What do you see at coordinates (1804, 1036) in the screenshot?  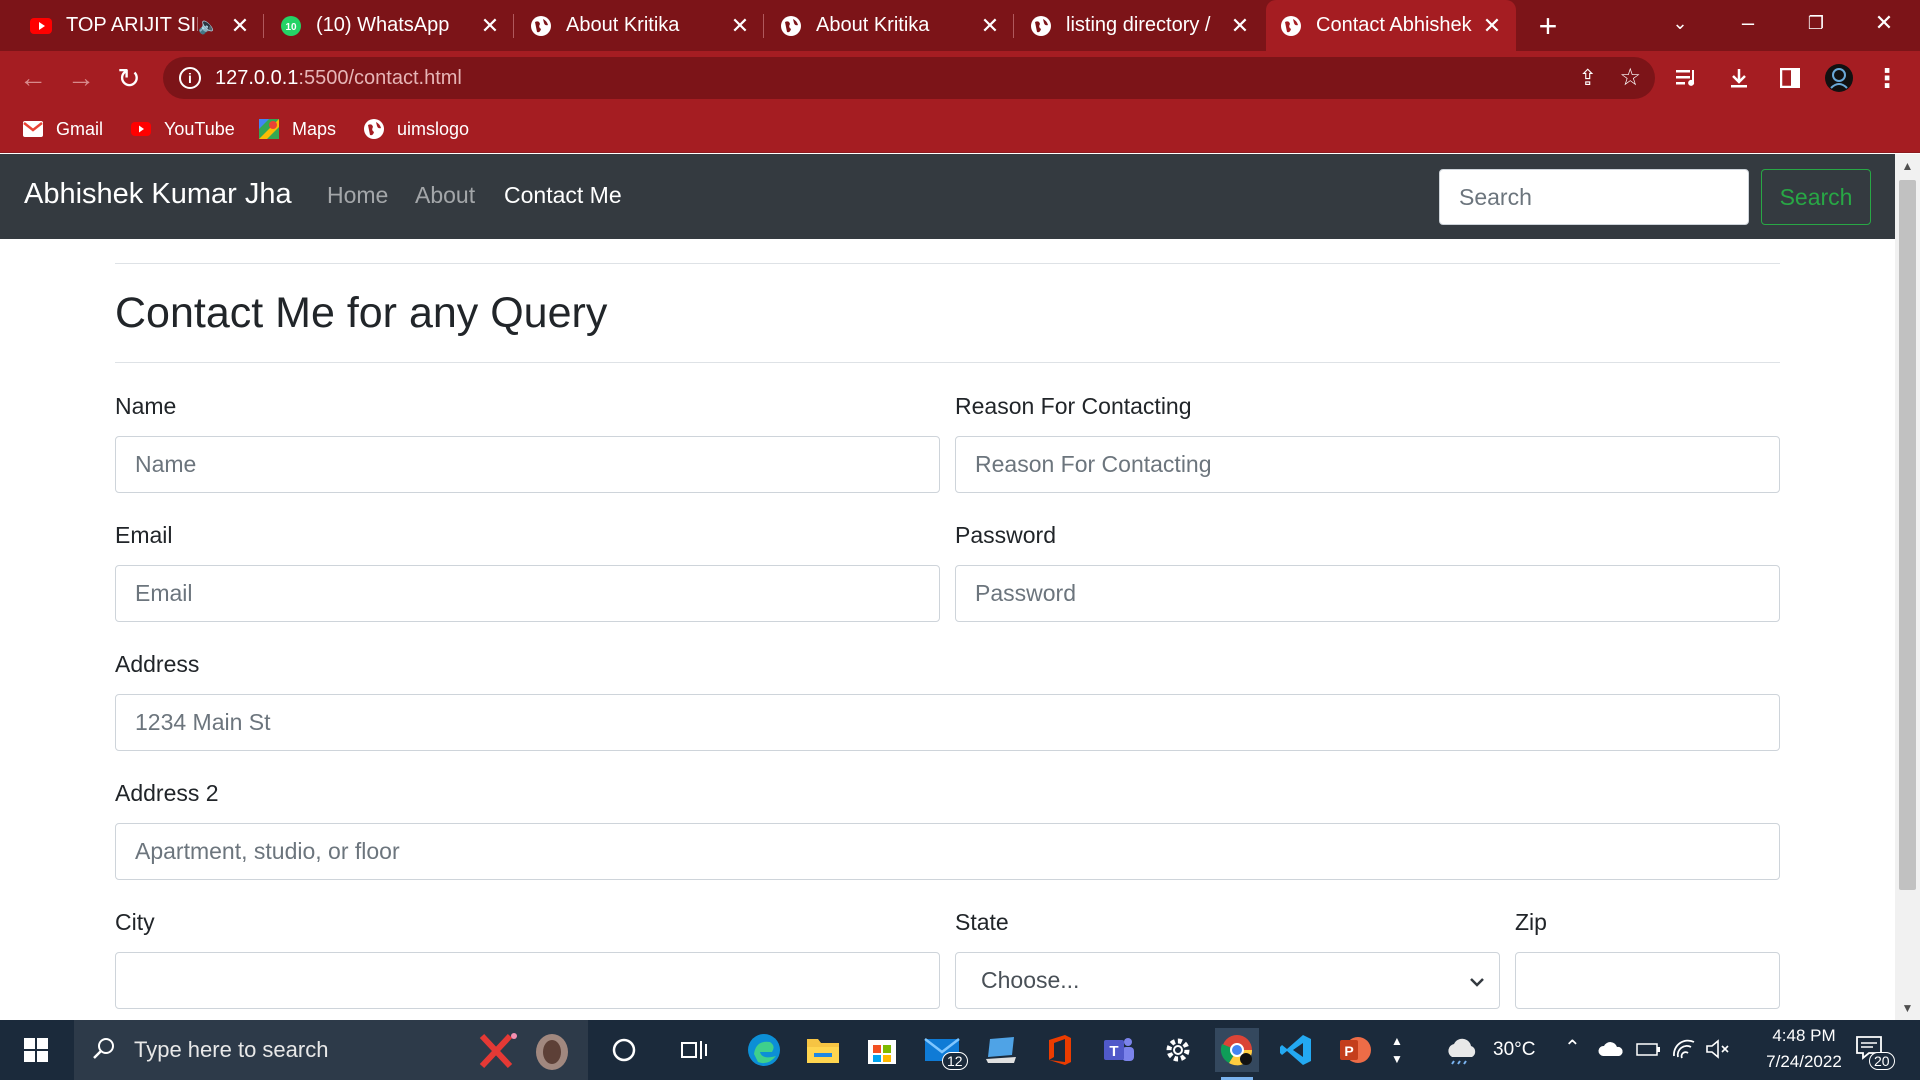 I see `clock-time: 4:48 PM` at bounding box center [1804, 1036].